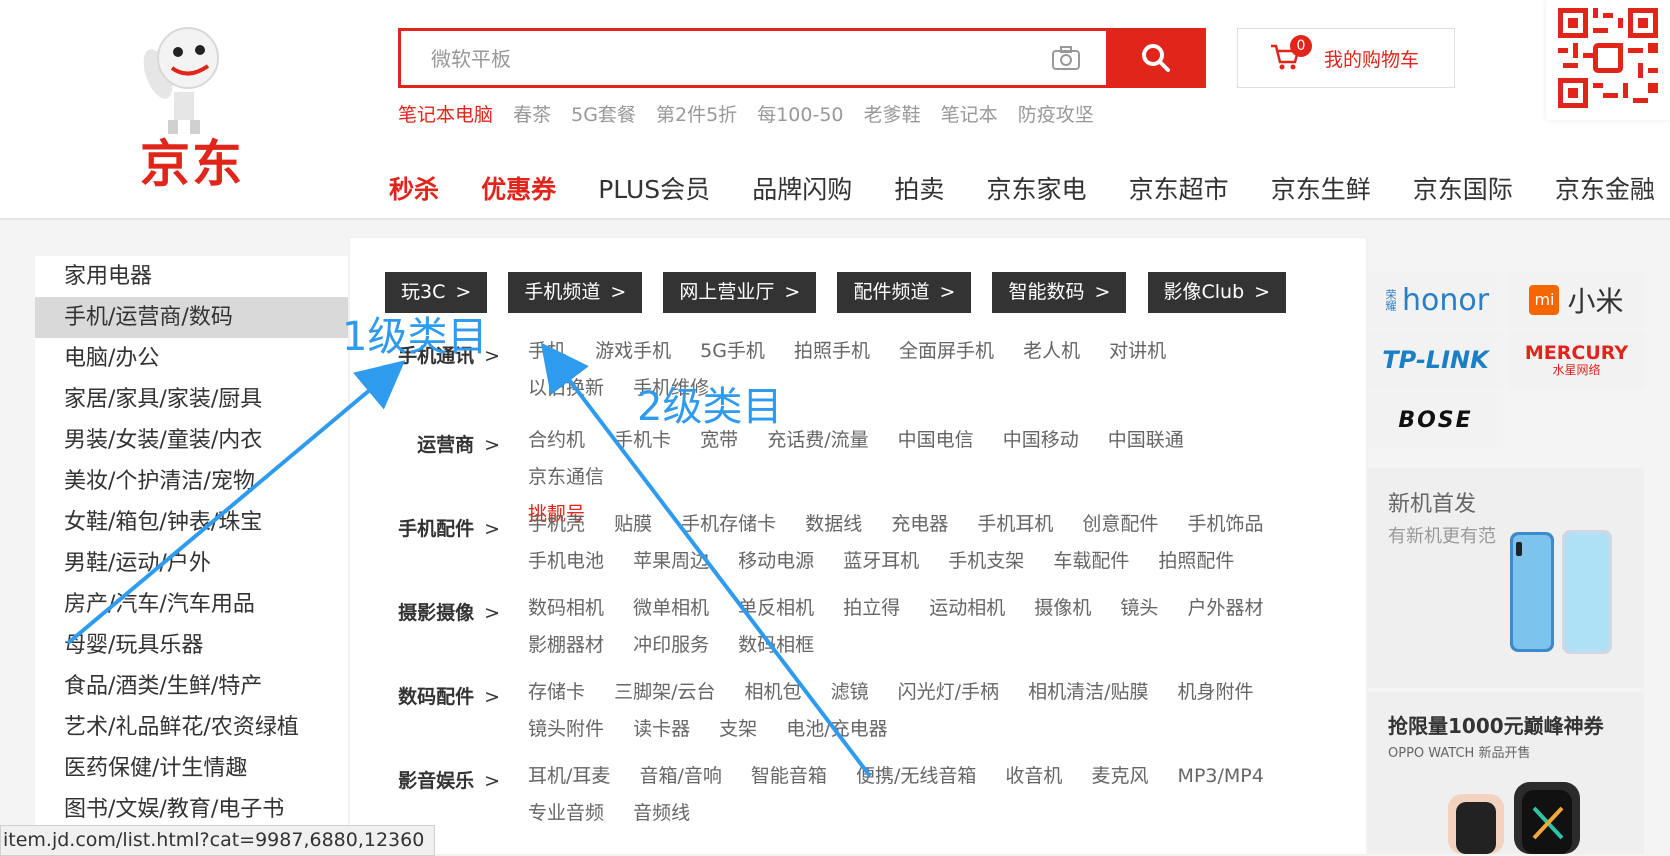 The image size is (1670, 856). What do you see at coordinates (1576, 360) in the screenshot?
I see `brand-logo-mercury: MERCURY 水星网络` at bounding box center [1576, 360].